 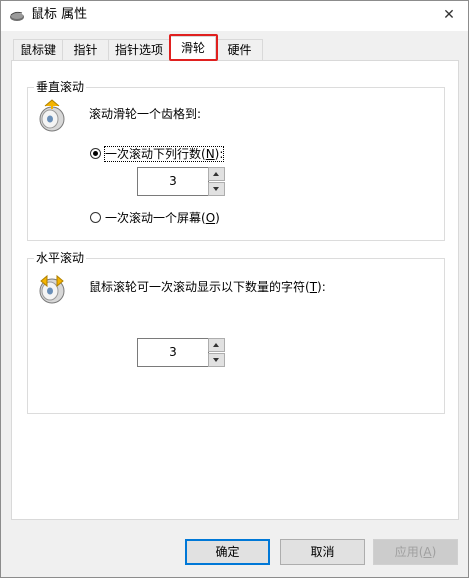 I want to click on horizontal-scroll-prompt: 鼠标滚轮可一次滚动显示以下数量的字符(T):, so click(x=207, y=287).